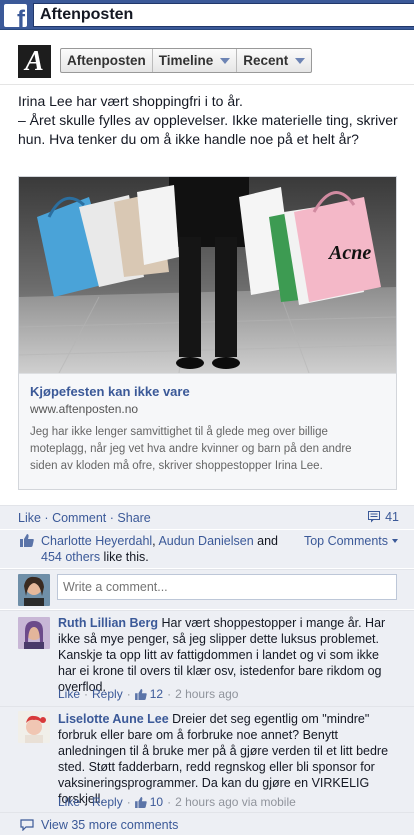 This screenshot has height=835, width=414. I want to click on other-likers-link: 454 others, so click(70, 557).